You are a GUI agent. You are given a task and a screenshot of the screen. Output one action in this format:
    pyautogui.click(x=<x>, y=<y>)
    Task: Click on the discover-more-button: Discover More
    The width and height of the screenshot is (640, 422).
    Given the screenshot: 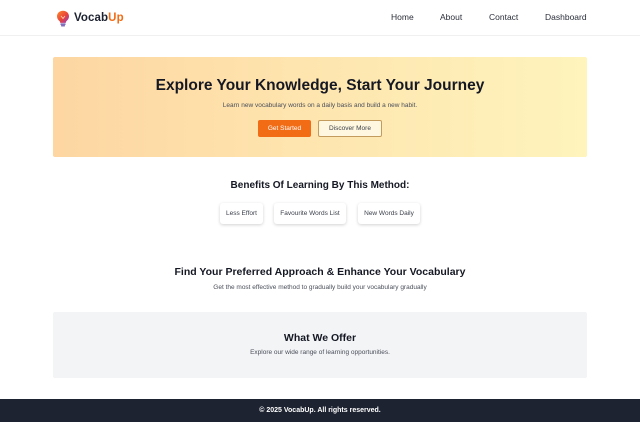 What is the action you would take?
    pyautogui.click(x=350, y=128)
    